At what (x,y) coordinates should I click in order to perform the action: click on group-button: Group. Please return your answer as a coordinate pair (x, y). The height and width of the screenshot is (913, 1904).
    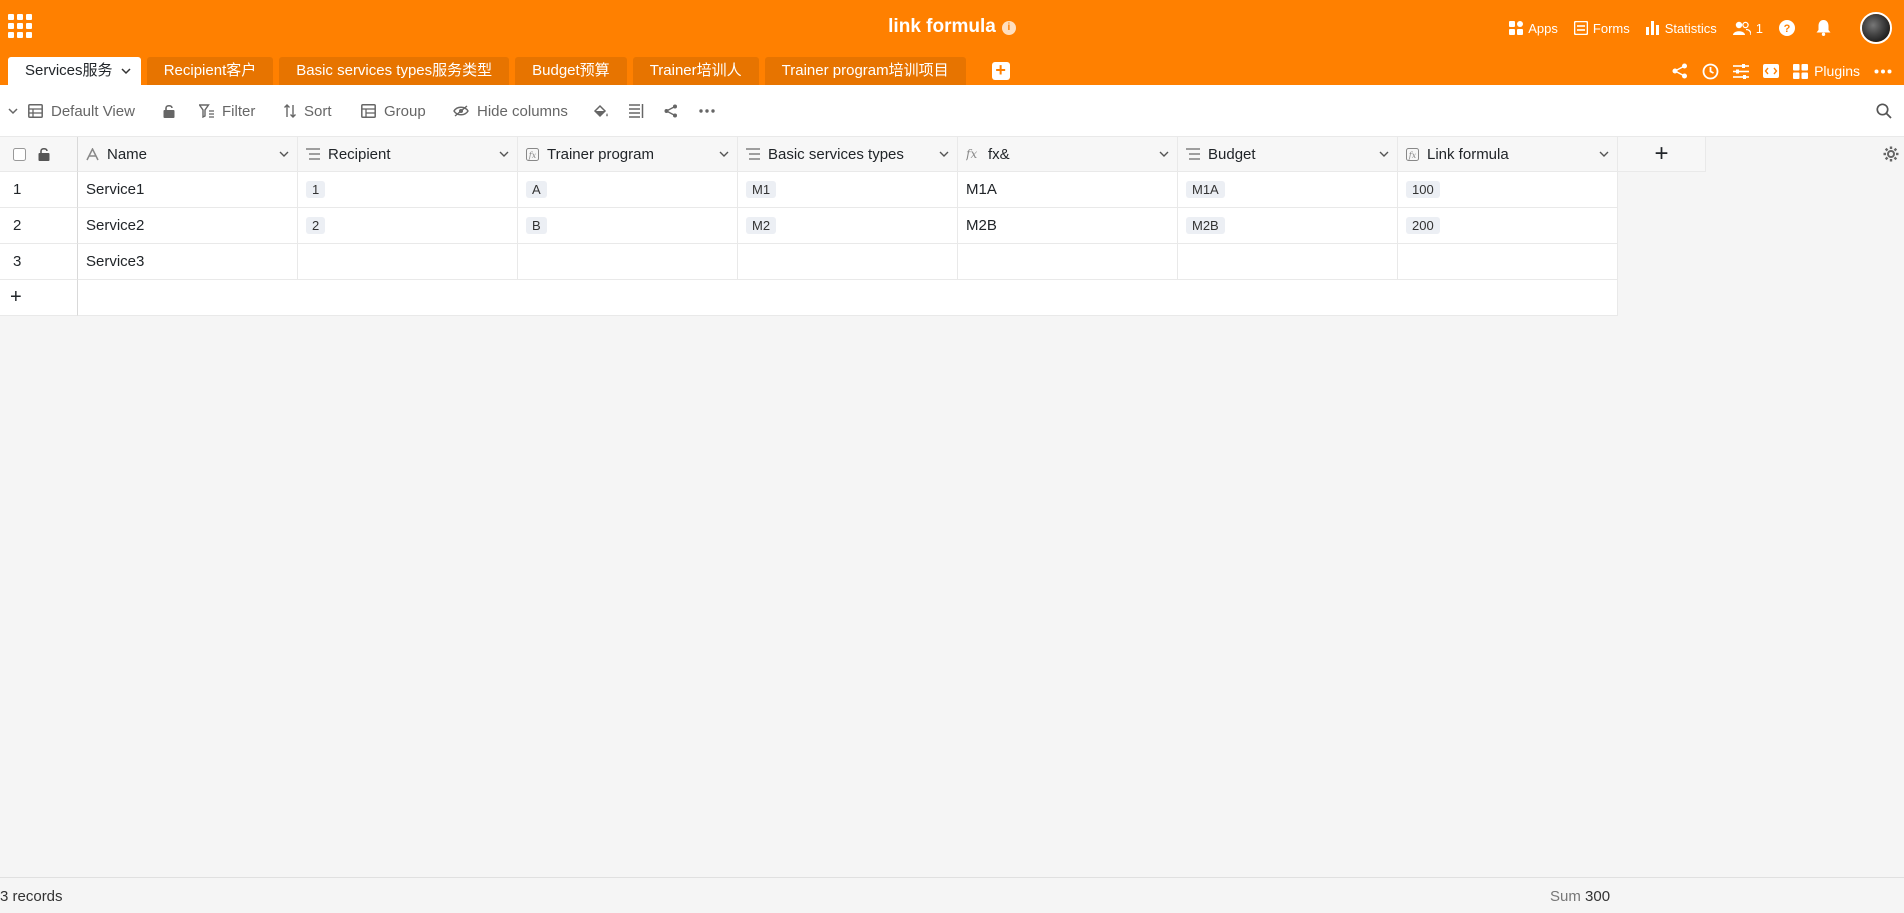
    Looking at the image, I should click on (393, 111).